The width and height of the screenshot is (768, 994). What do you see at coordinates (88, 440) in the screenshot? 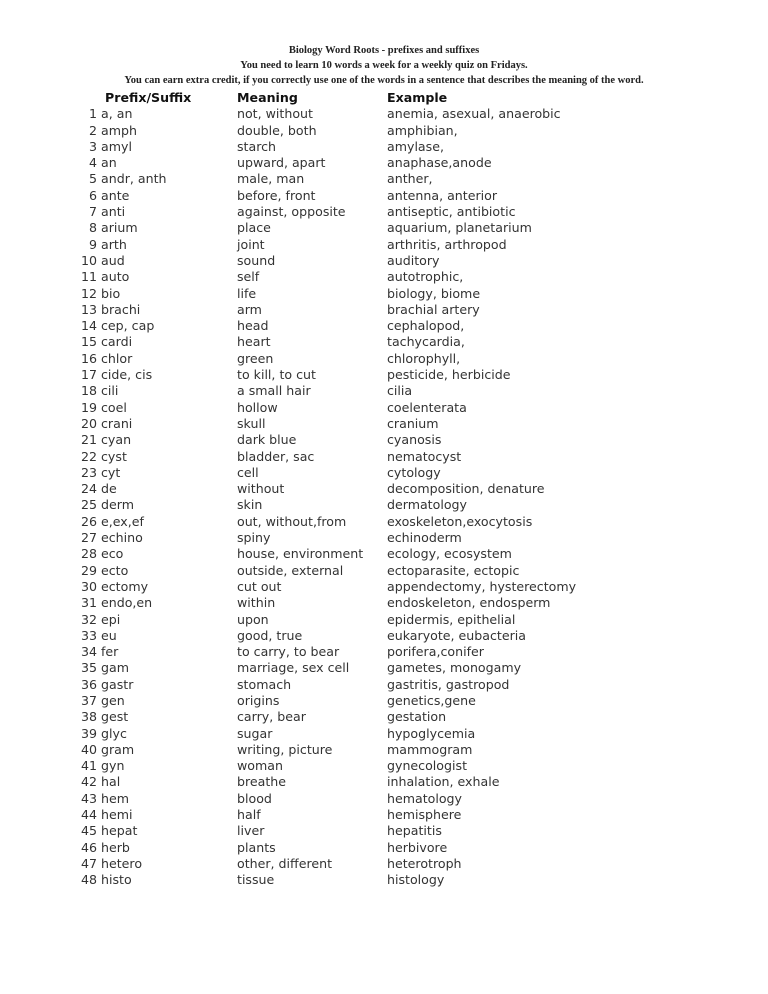
I see `row-number: 21` at bounding box center [88, 440].